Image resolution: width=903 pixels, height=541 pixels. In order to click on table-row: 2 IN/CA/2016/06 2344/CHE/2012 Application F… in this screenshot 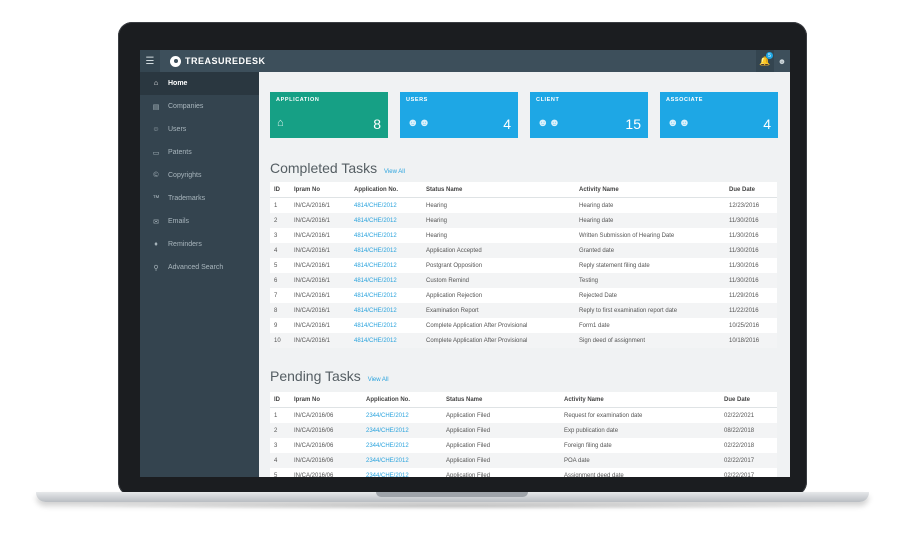, I will do `click(523, 430)`.